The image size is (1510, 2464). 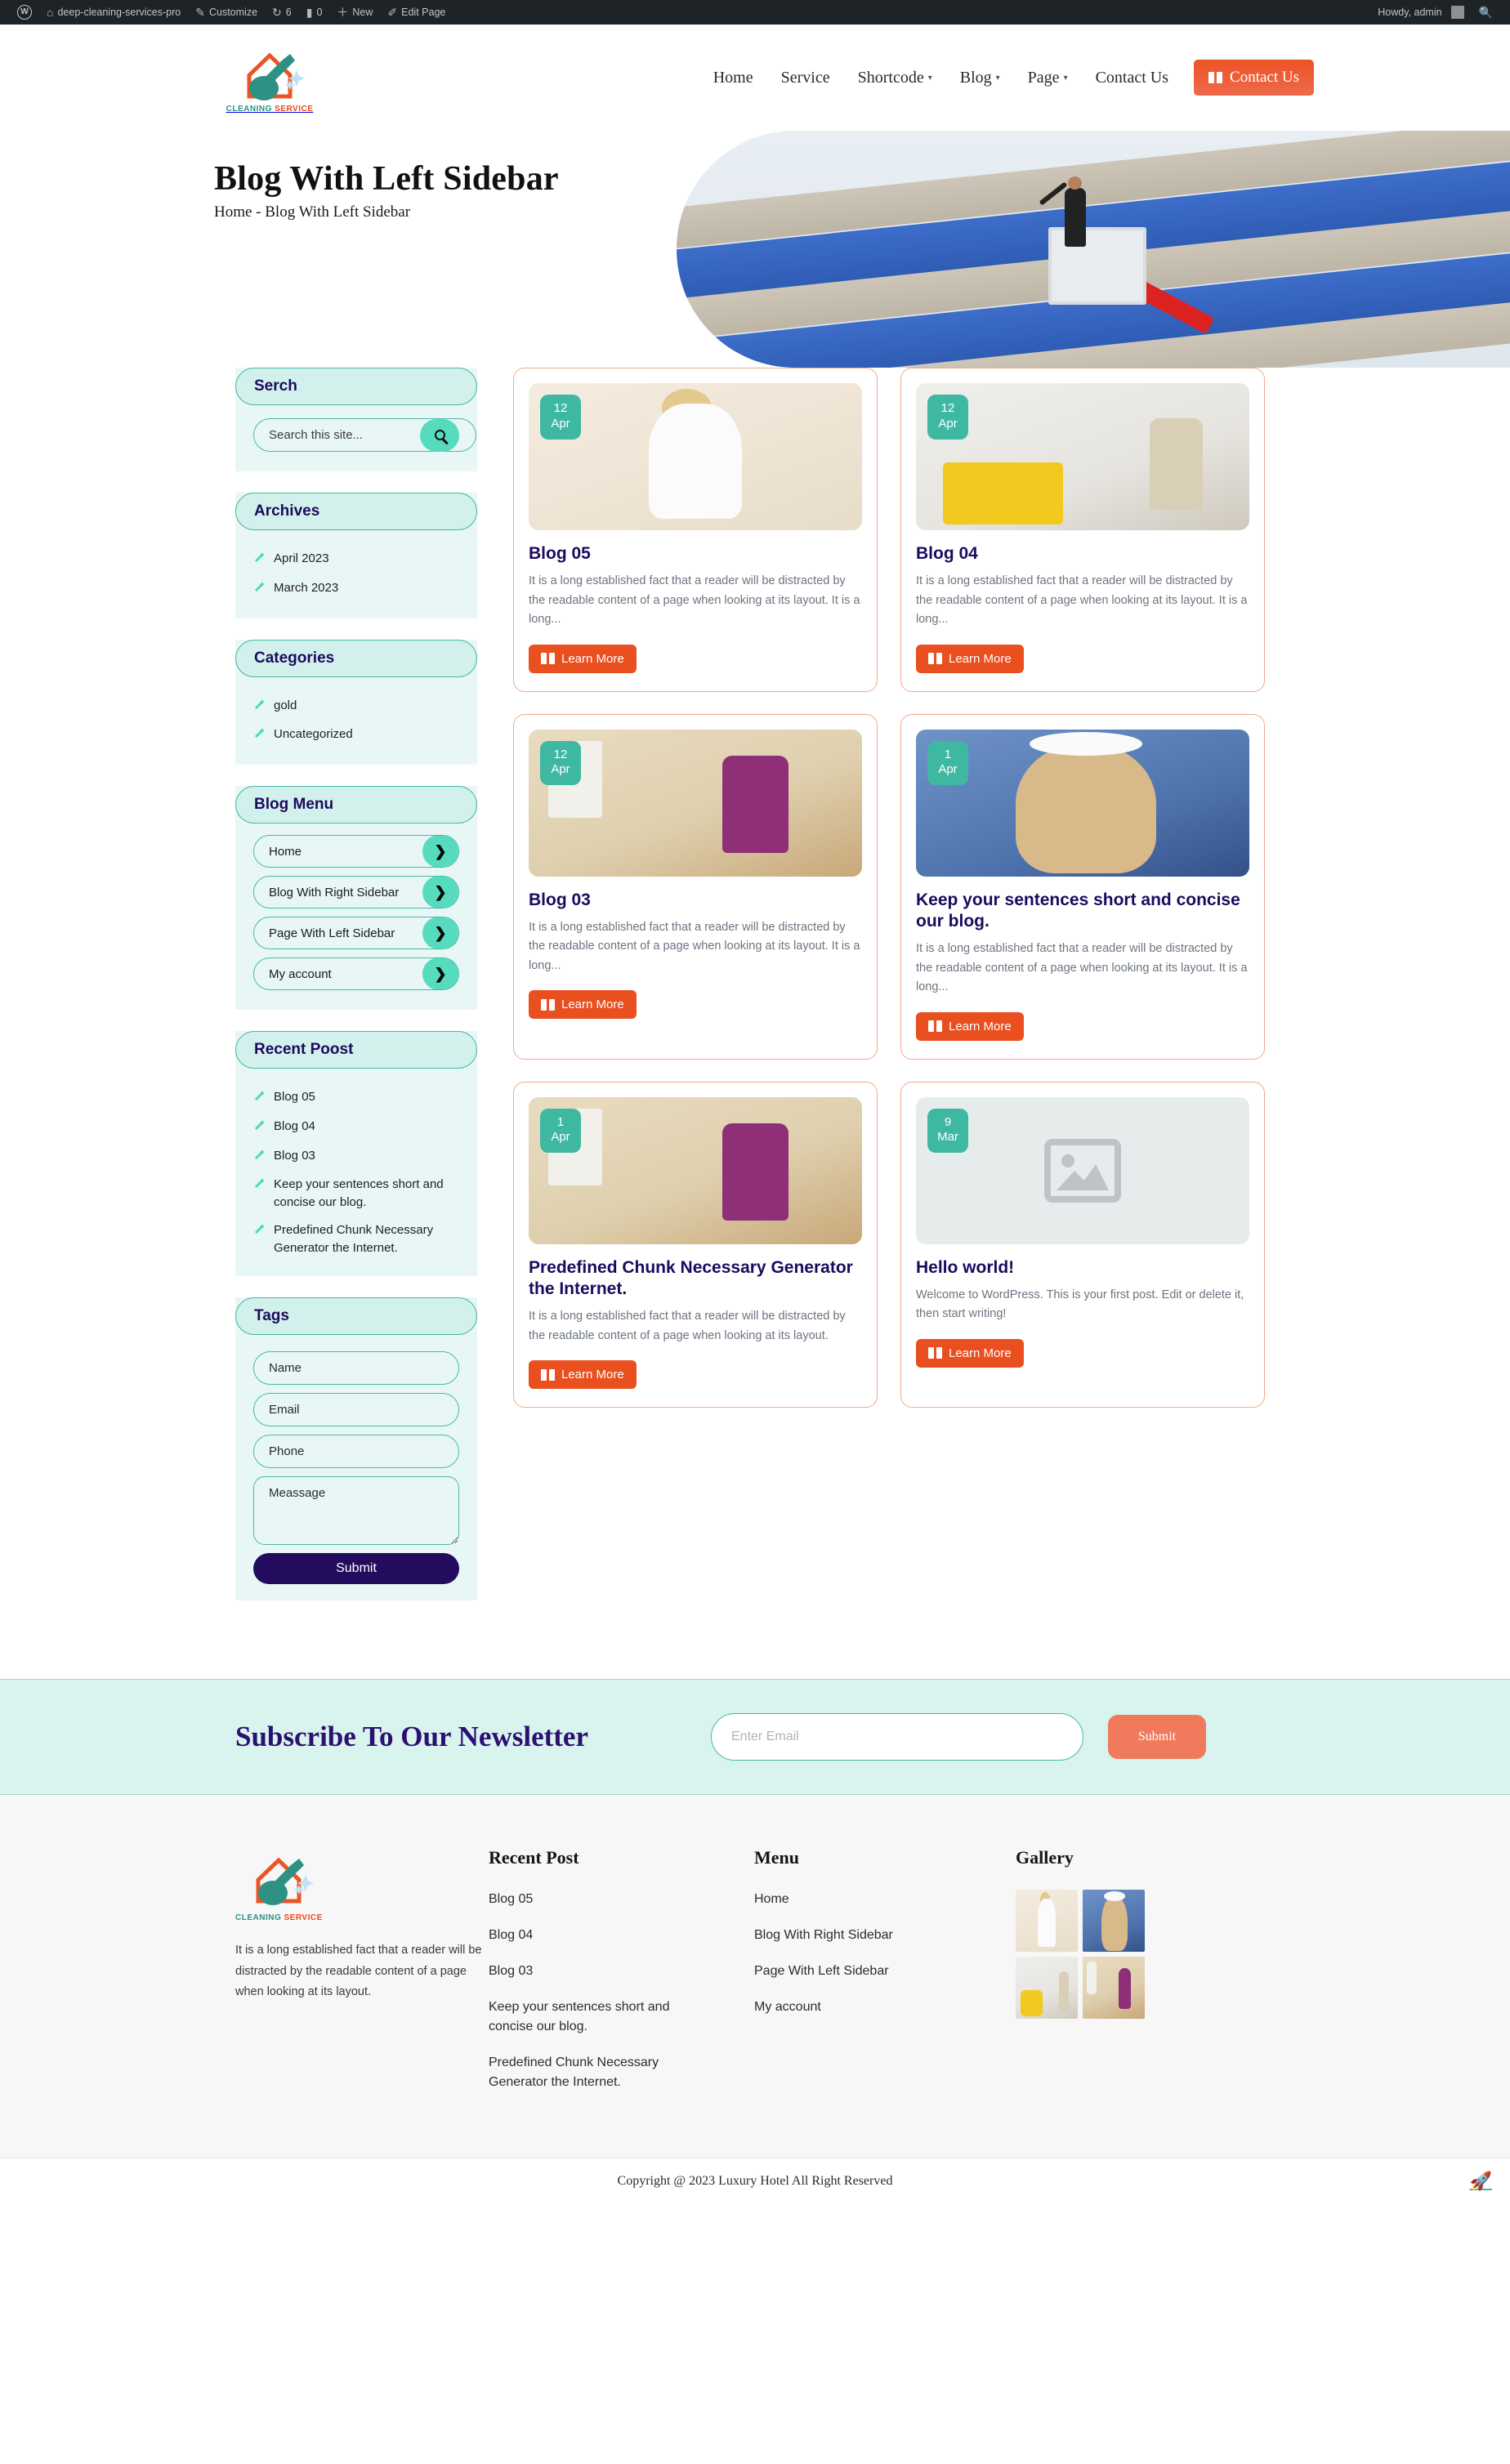 I want to click on list-item: Page With Left Sidebar, so click(x=885, y=1971).